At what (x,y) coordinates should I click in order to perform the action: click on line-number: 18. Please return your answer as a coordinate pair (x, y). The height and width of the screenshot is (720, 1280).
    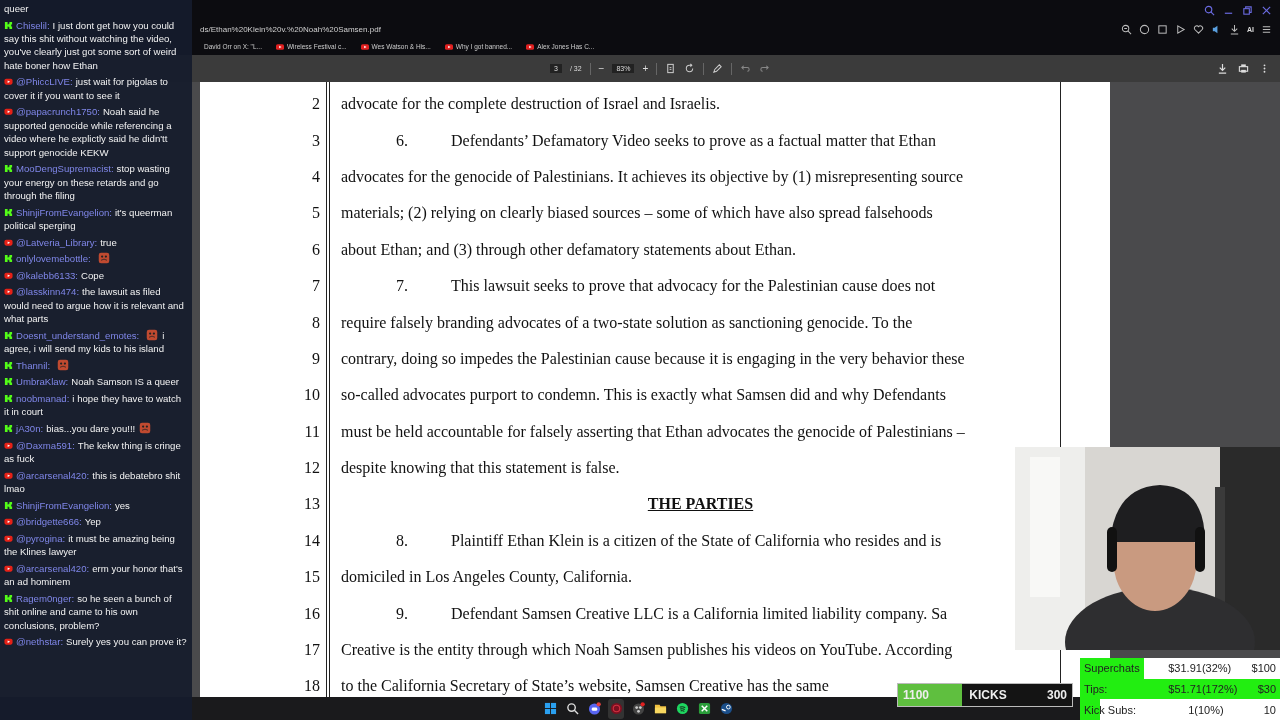
    Looking at the image, I should click on (312, 686).